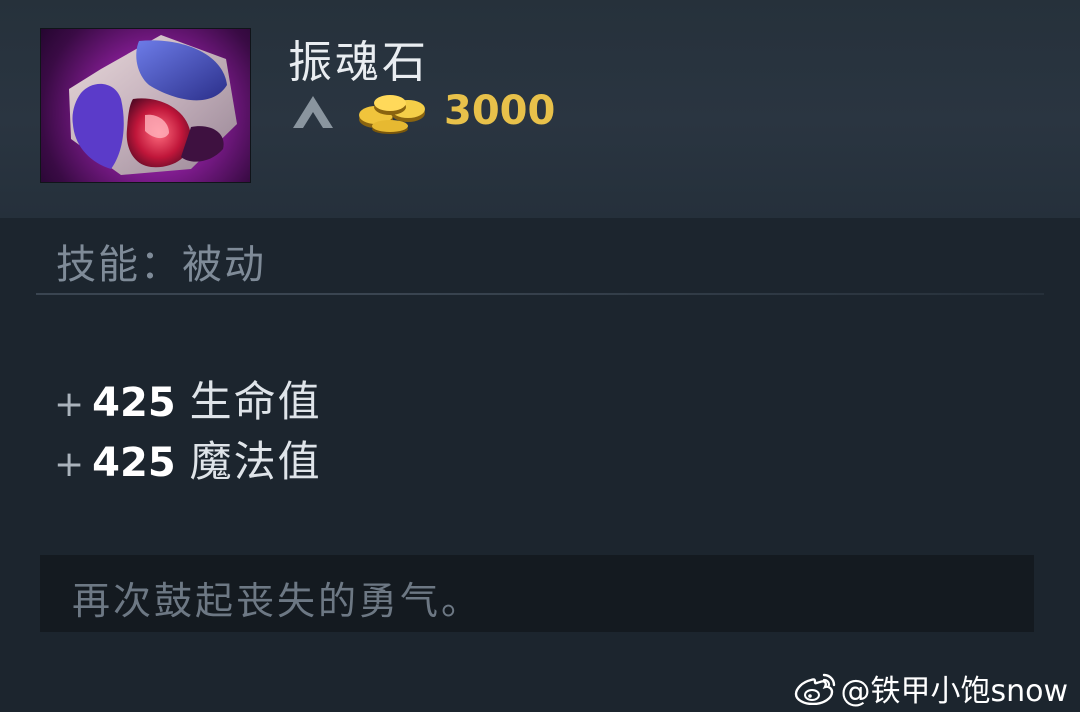  Describe the element at coordinates (145, 105) in the screenshot. I see `soul-booster-item-icon` at that location.